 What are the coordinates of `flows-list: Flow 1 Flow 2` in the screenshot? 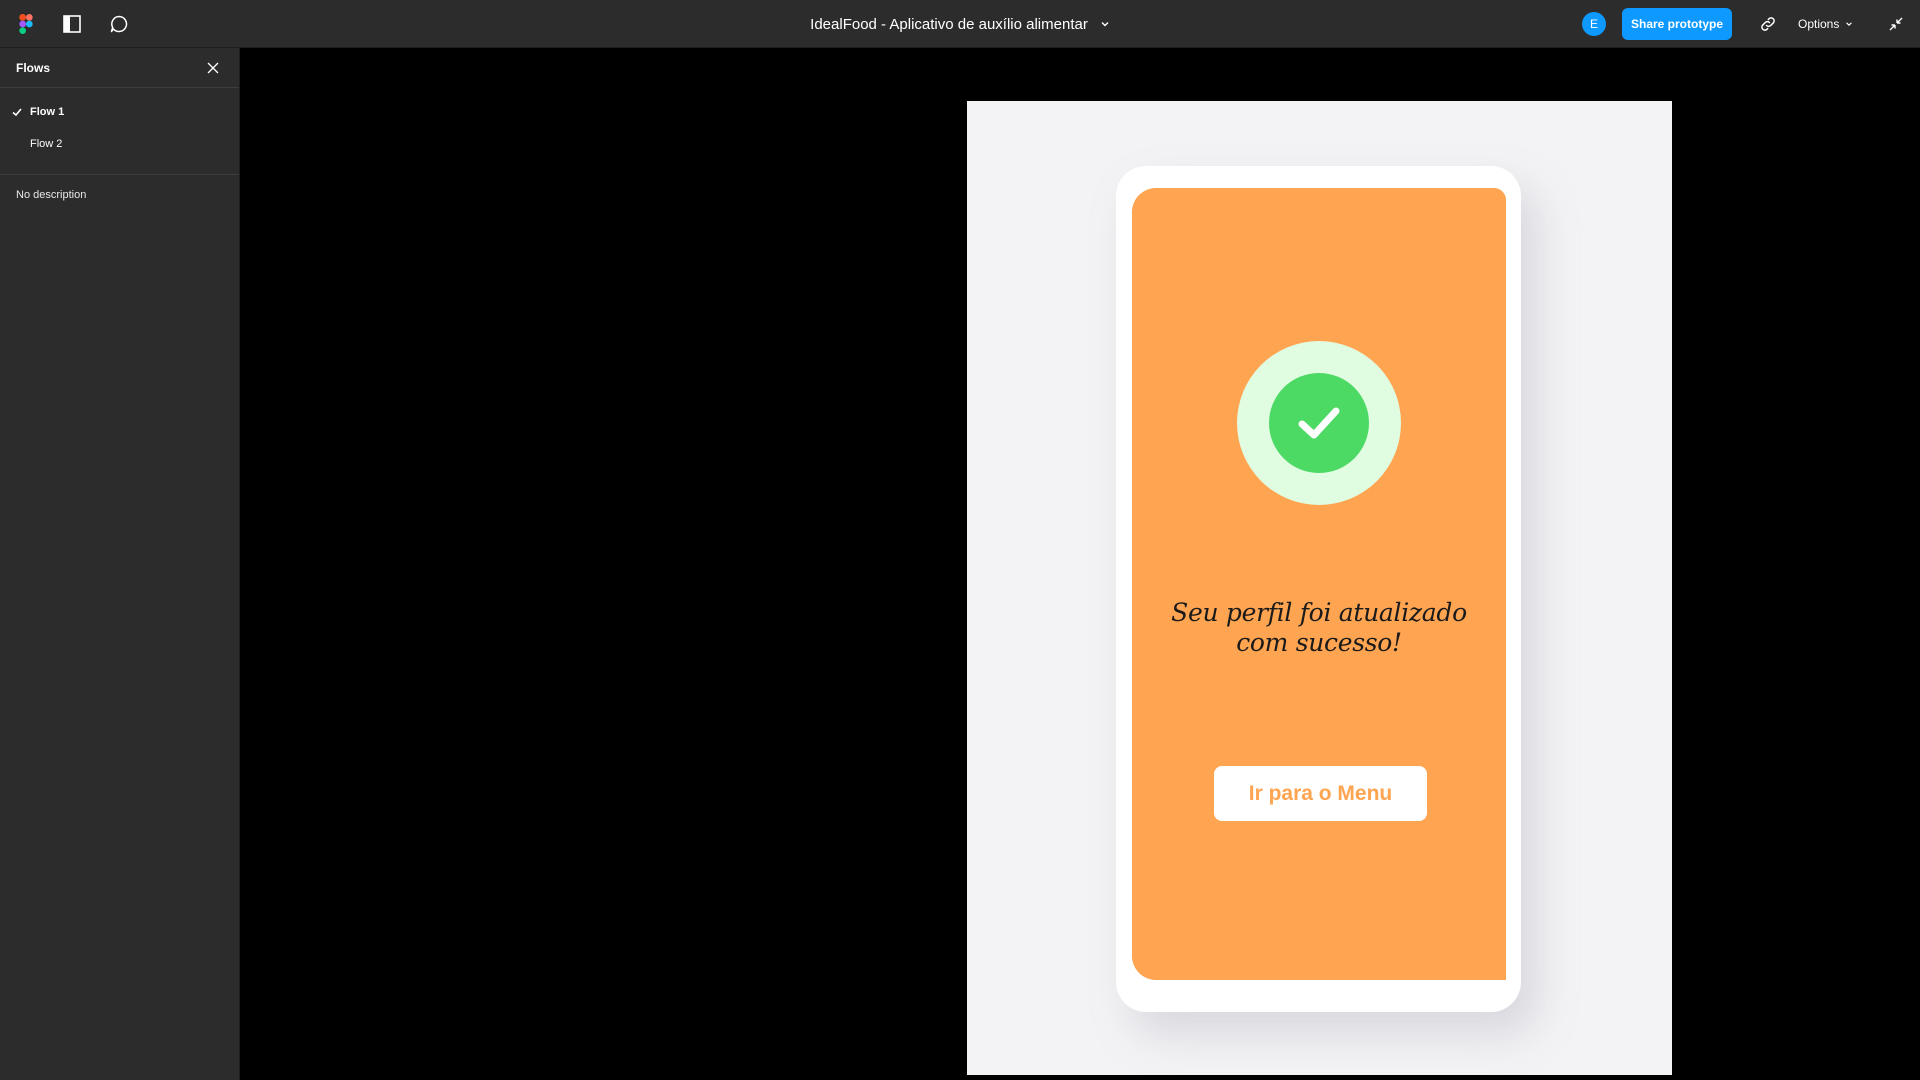 It's located at (119, 131).